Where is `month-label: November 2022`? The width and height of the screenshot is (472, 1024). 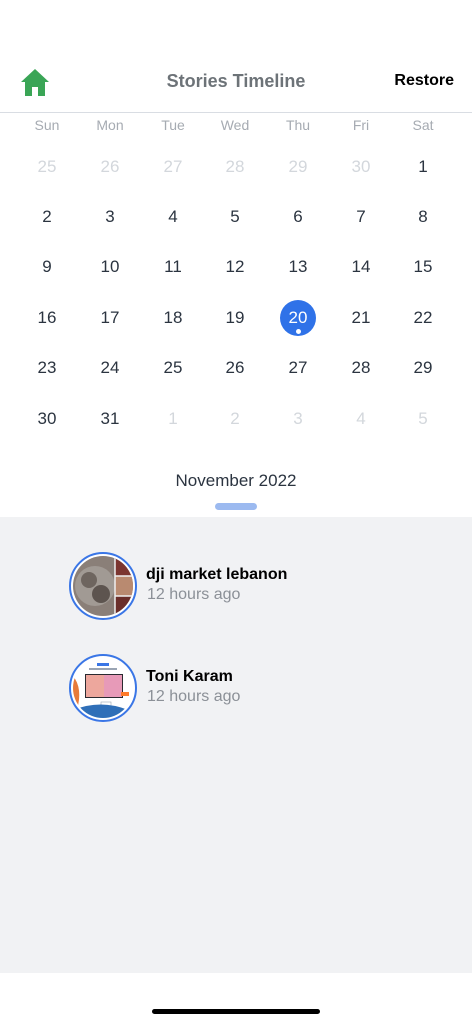 month-label: November 2022 is located at coordinates (236, 480).